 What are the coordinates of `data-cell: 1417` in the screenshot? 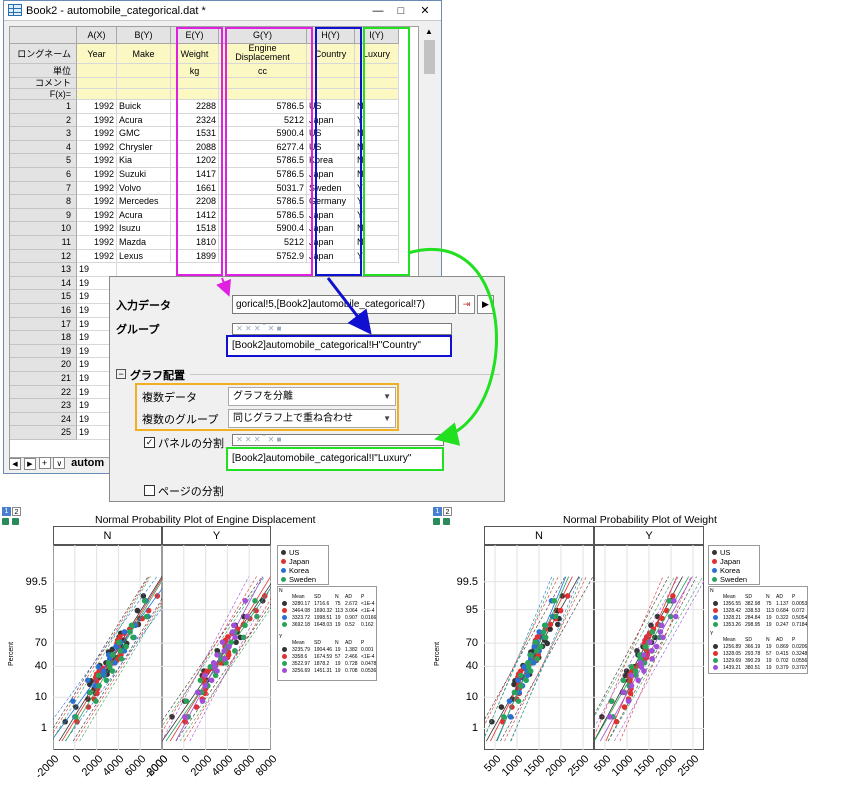 It's located at (195, 175).